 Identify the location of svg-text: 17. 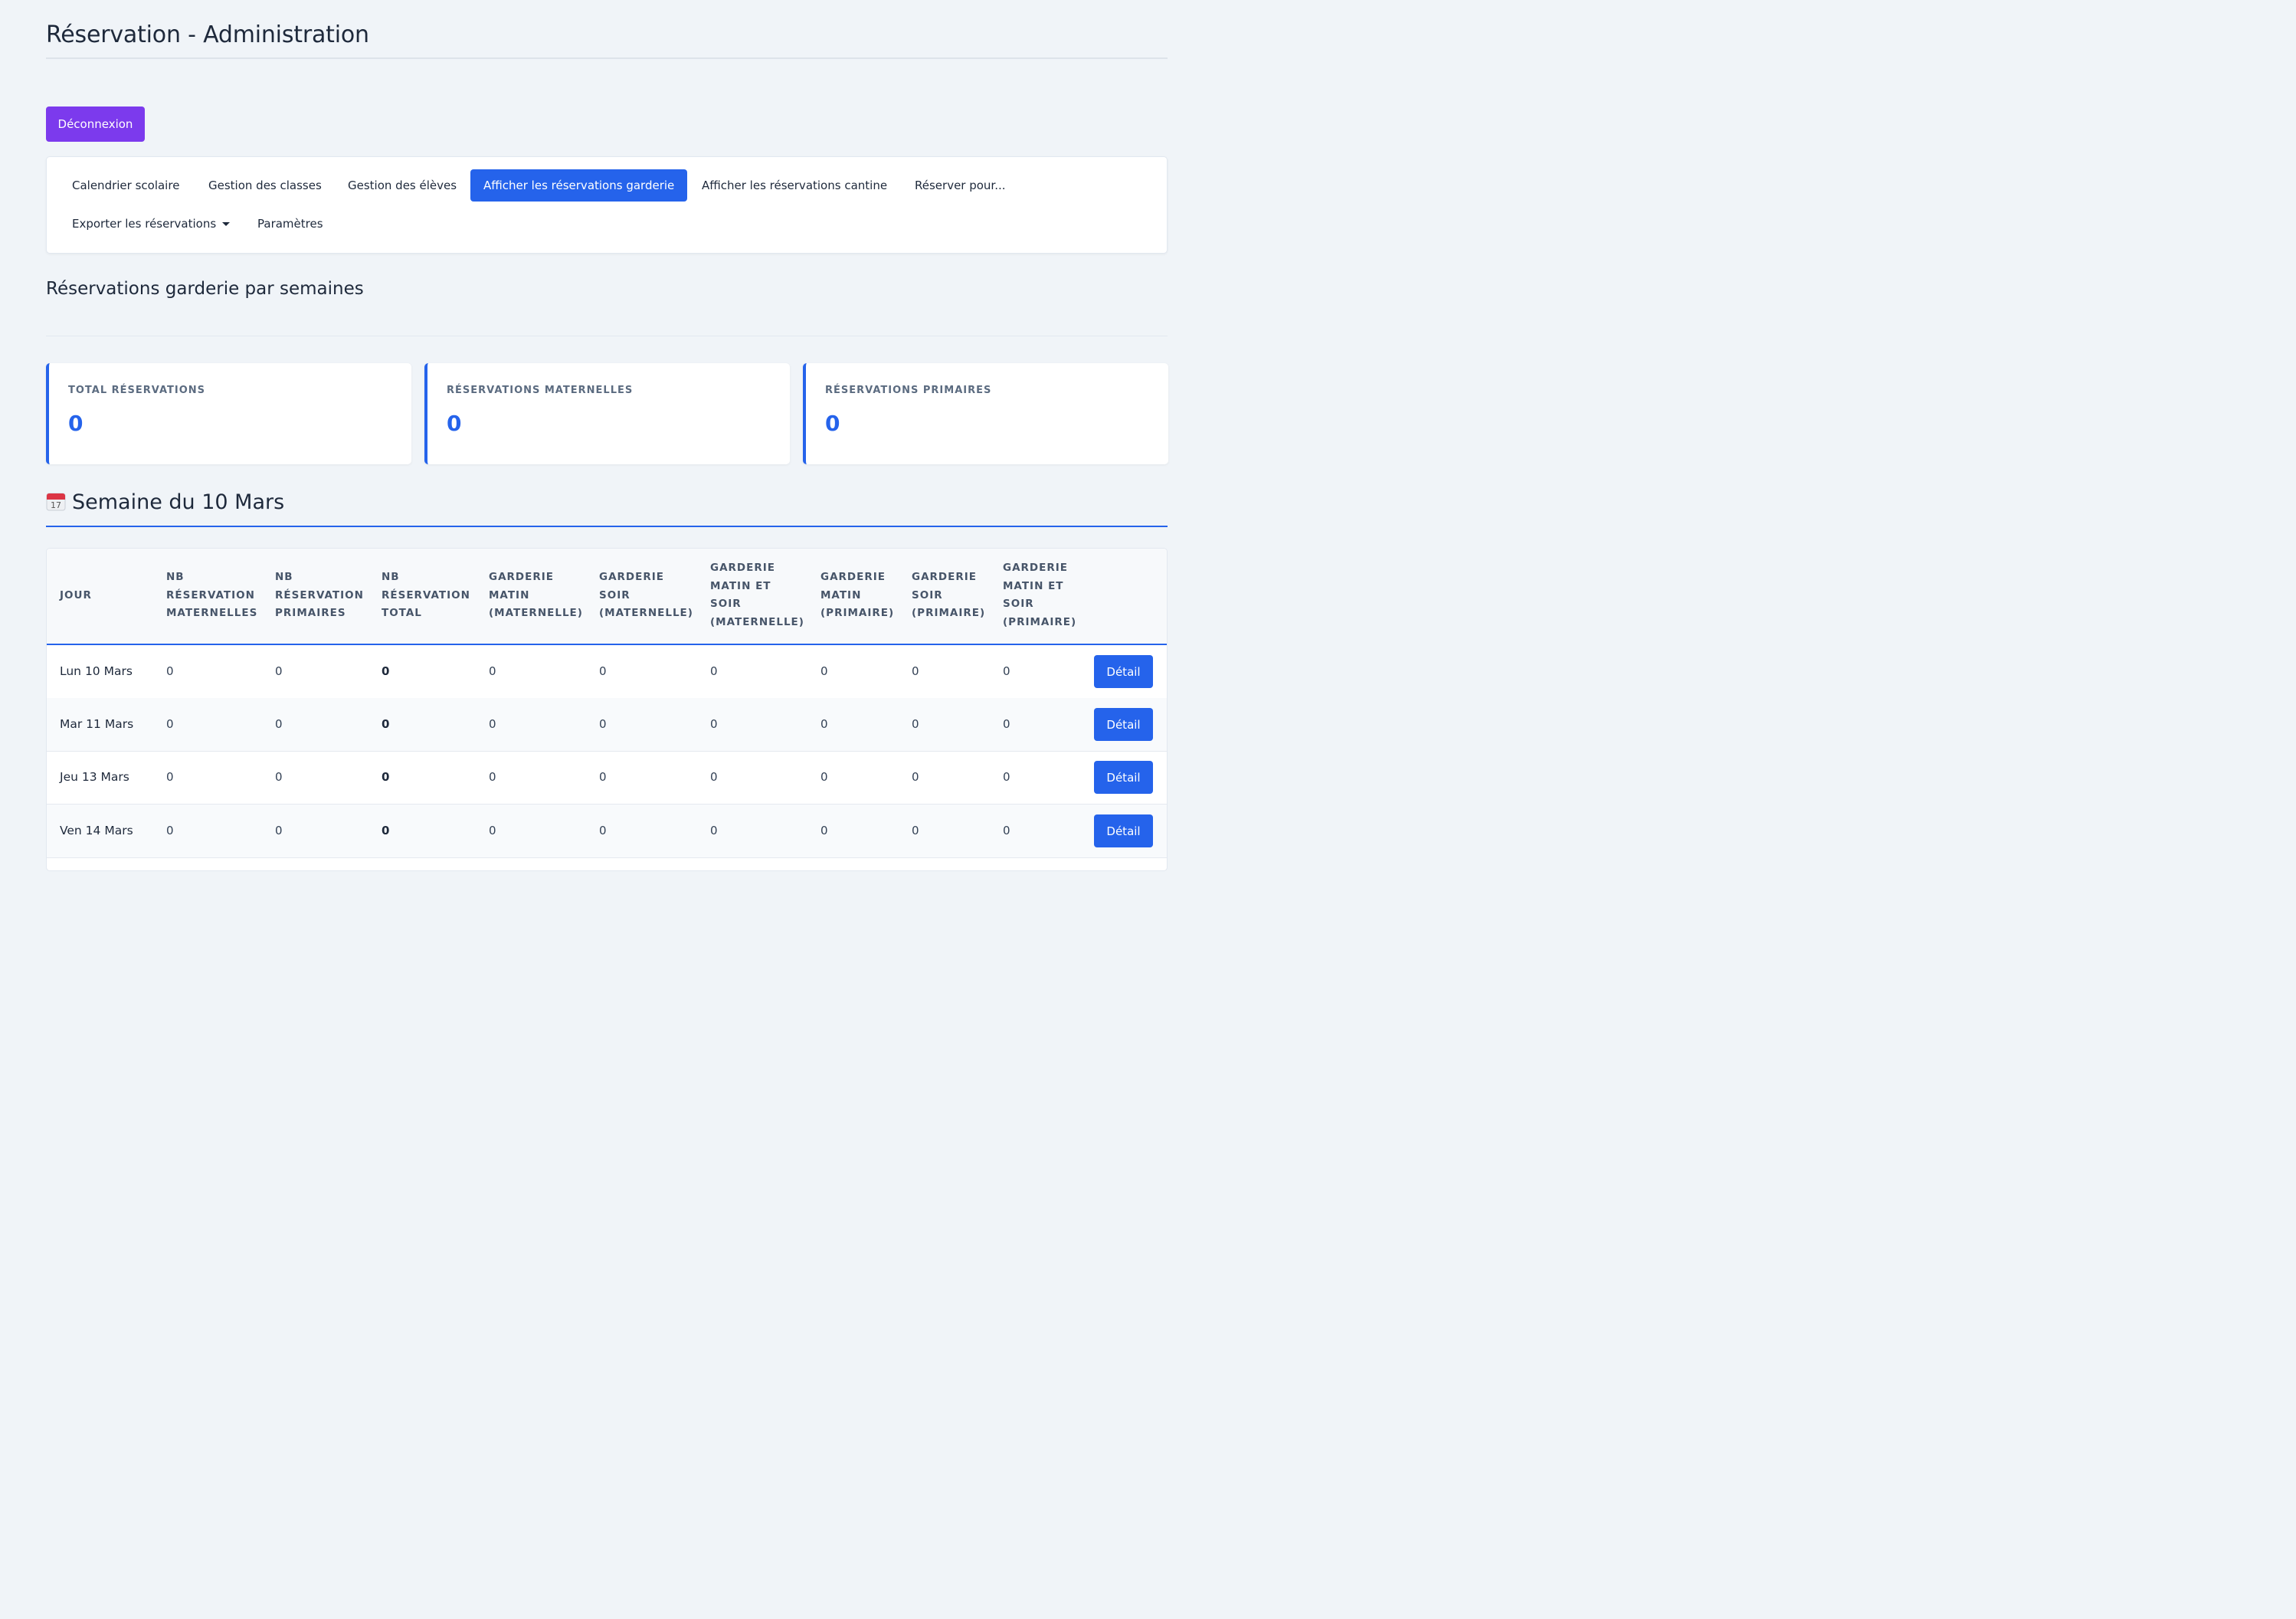
(56, 505).